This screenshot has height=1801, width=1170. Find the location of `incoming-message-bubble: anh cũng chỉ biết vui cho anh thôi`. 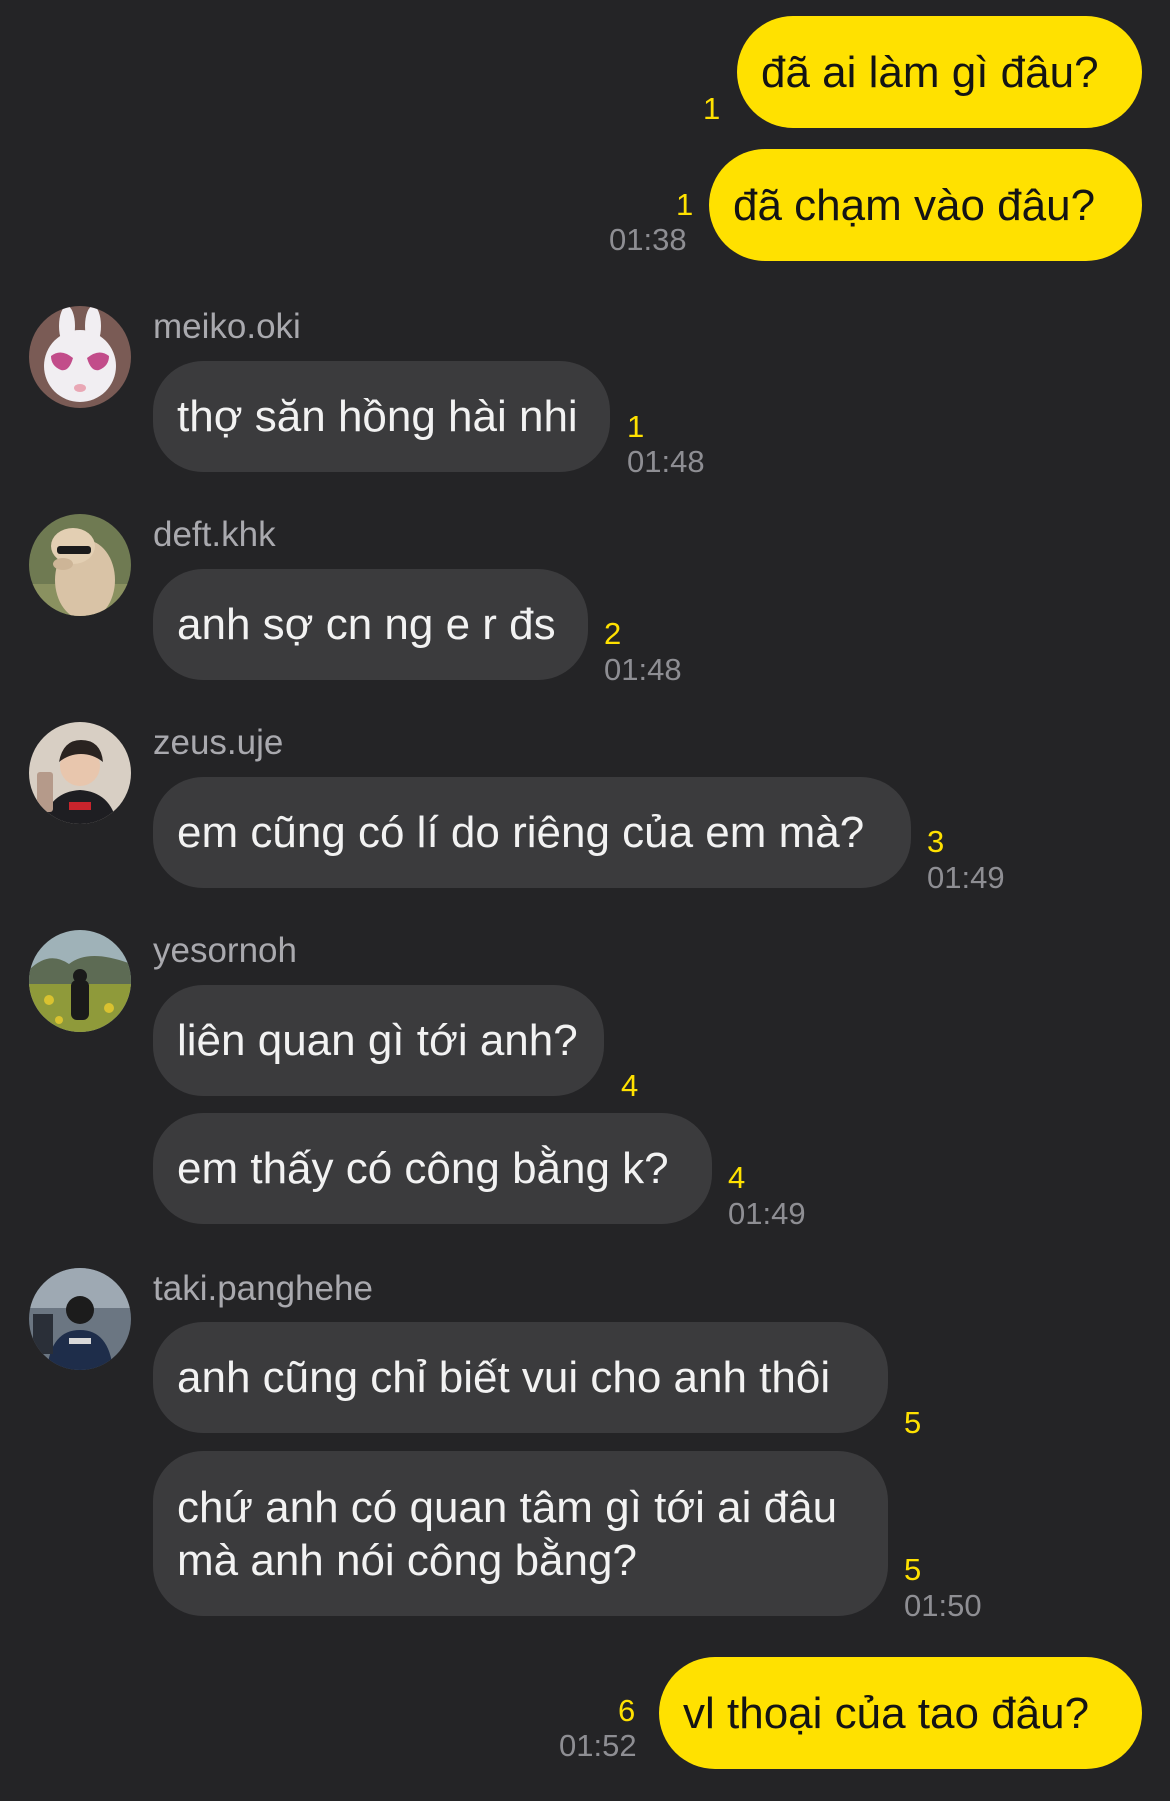

incoming-message-bubble: anh cũng chỉ biết vui cho anh thôi is located at coordinates (520, 1377).